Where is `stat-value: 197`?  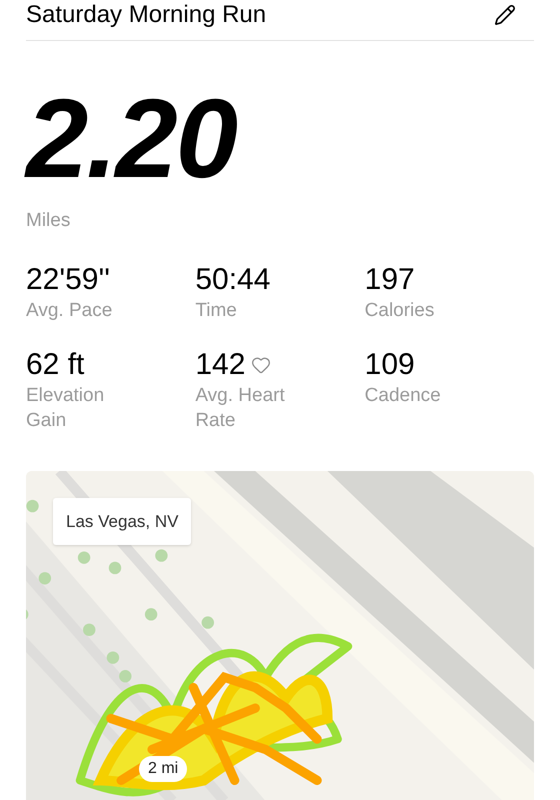
stat-value: 197 is located at coordinates (389, 280).